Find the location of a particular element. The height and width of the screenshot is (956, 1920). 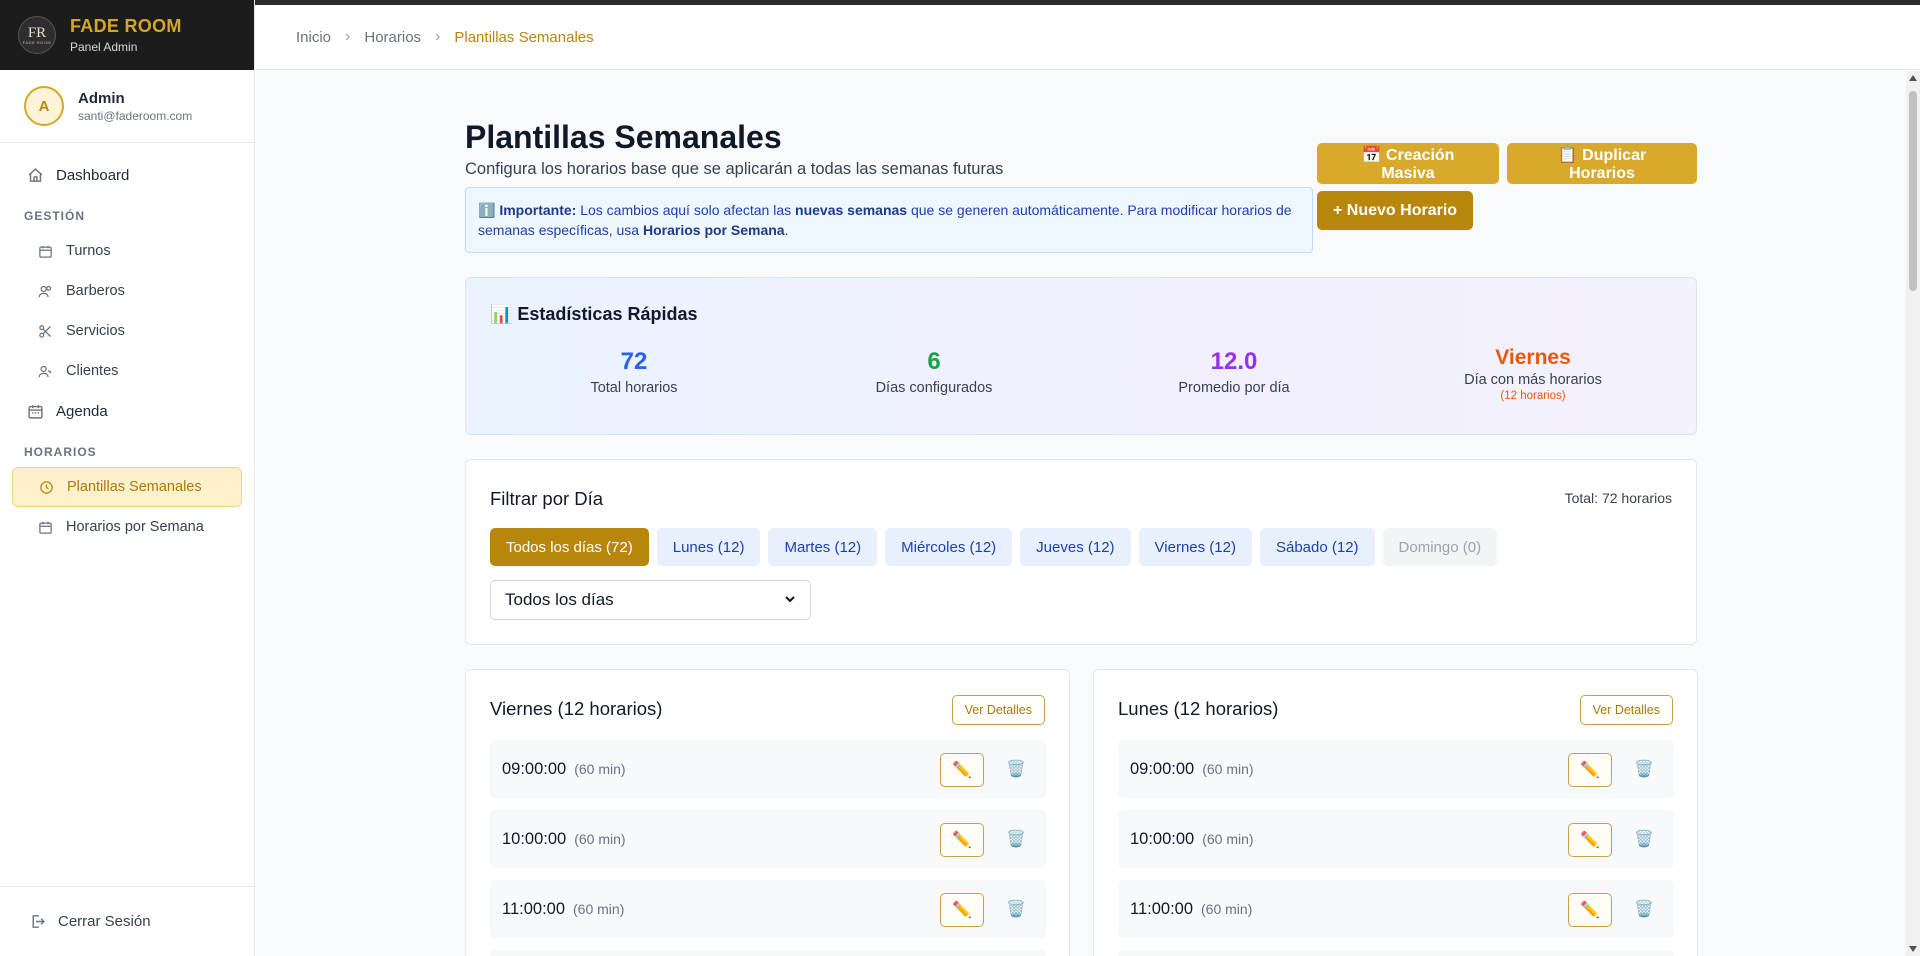

slot-time: 10:00:00 is located at coordinates (534, 838).